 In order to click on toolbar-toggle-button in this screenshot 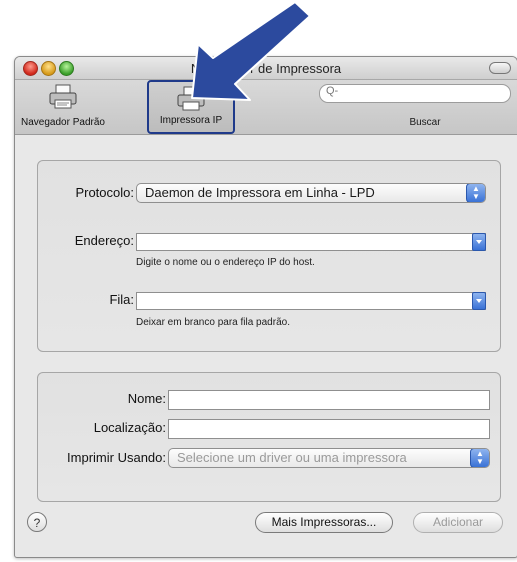, I will do `click(500, 68)`.